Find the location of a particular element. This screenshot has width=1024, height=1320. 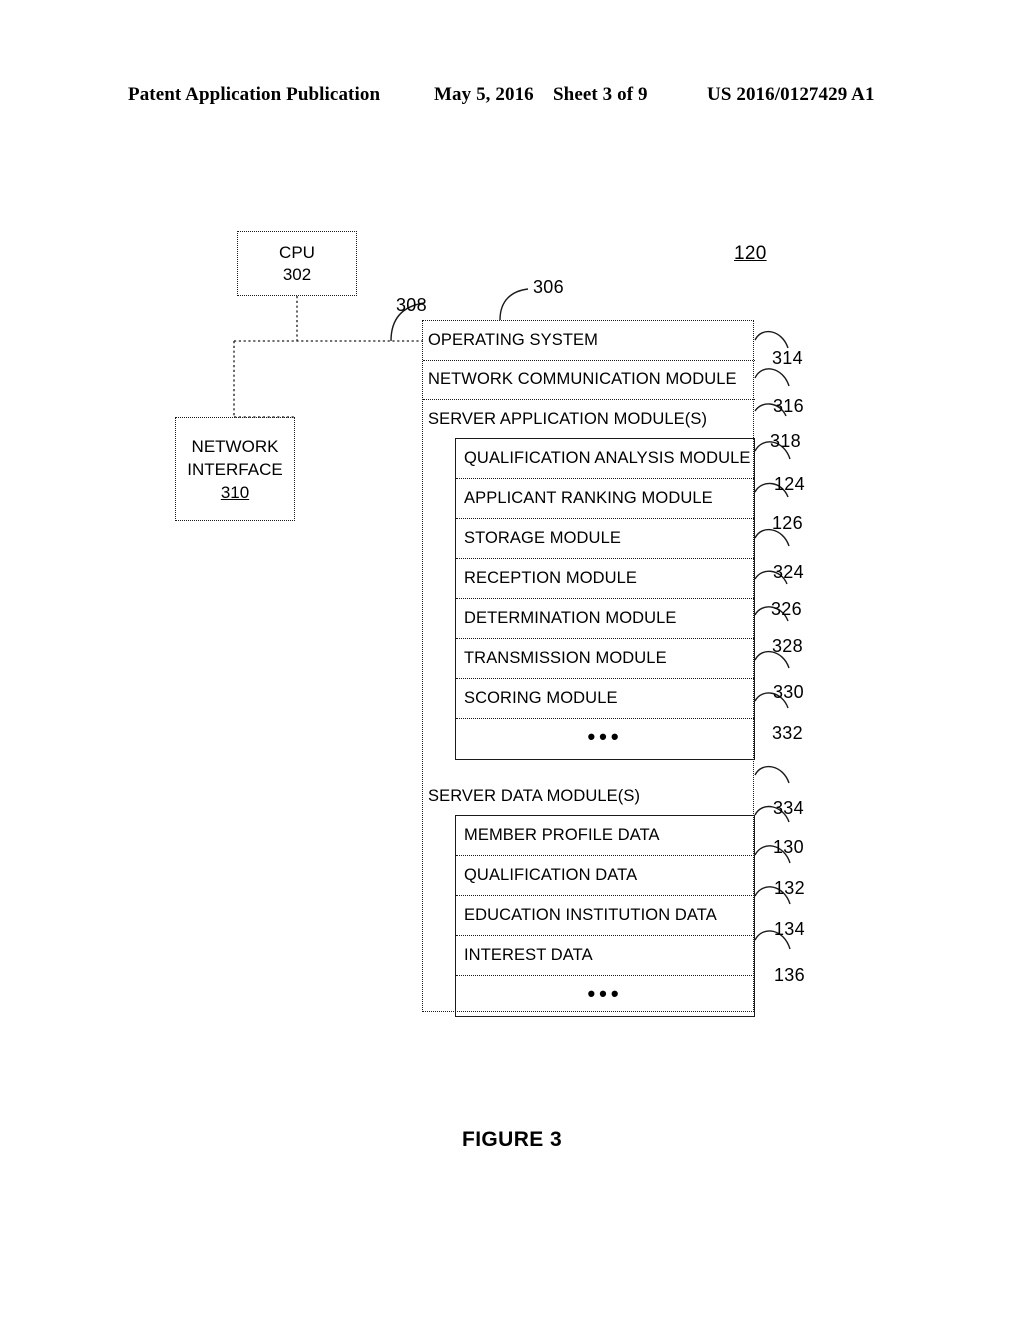

module-label: QUALIFICATION ANALYSIS MODULE is located at coordinates (607, 458).